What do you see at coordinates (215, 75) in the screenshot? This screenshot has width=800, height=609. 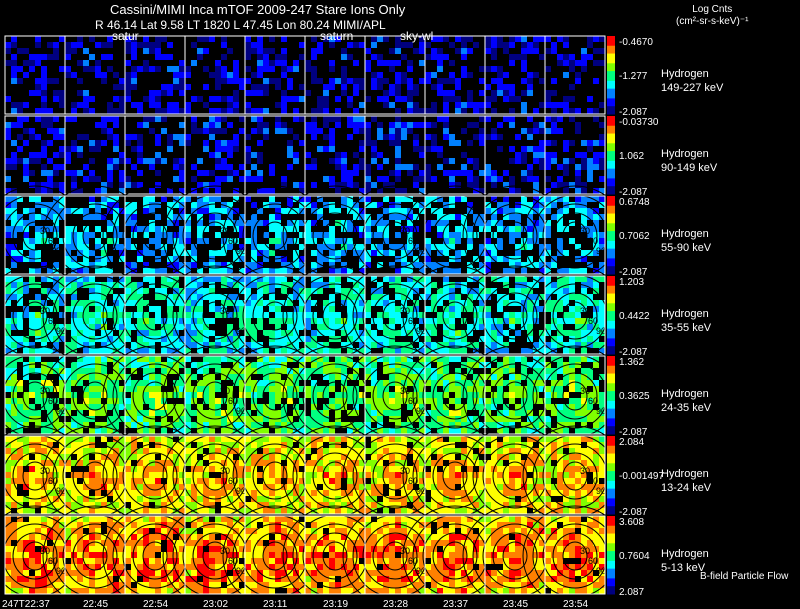 I see `heatmap-panel` at bounding box center [215, 75].